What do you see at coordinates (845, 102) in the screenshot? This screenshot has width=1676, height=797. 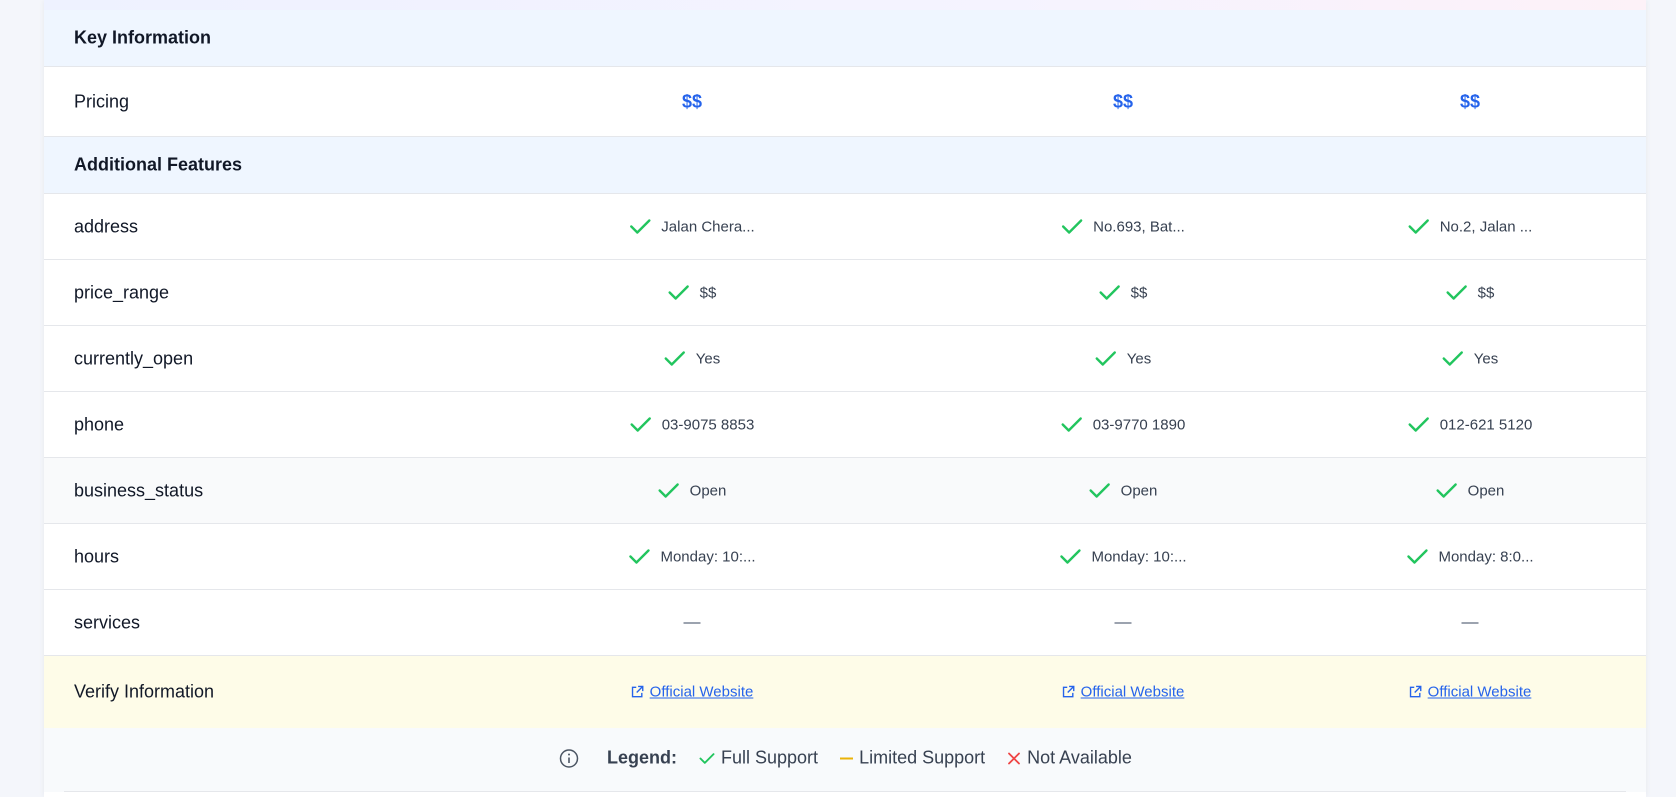 I see `row-pricing: Pricing $$ $$ $$` at bounding box center [845, 102].